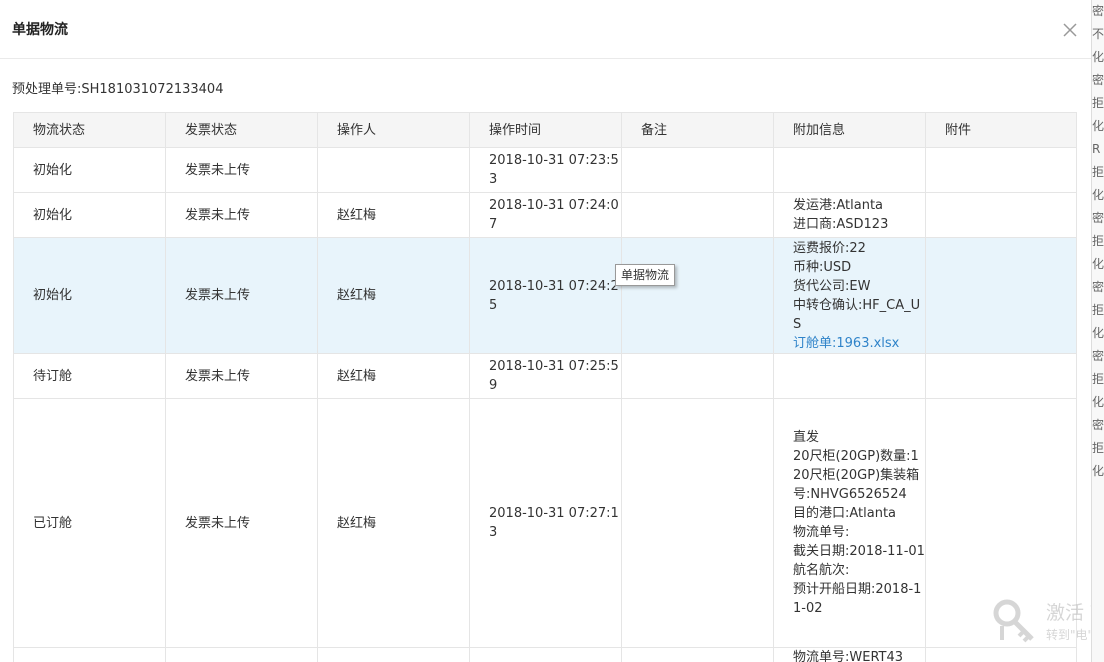 This screenshot has width=1104, height=662. I want to click on activation-watermark: 激活 W 转到"电", so click(1041, 621).